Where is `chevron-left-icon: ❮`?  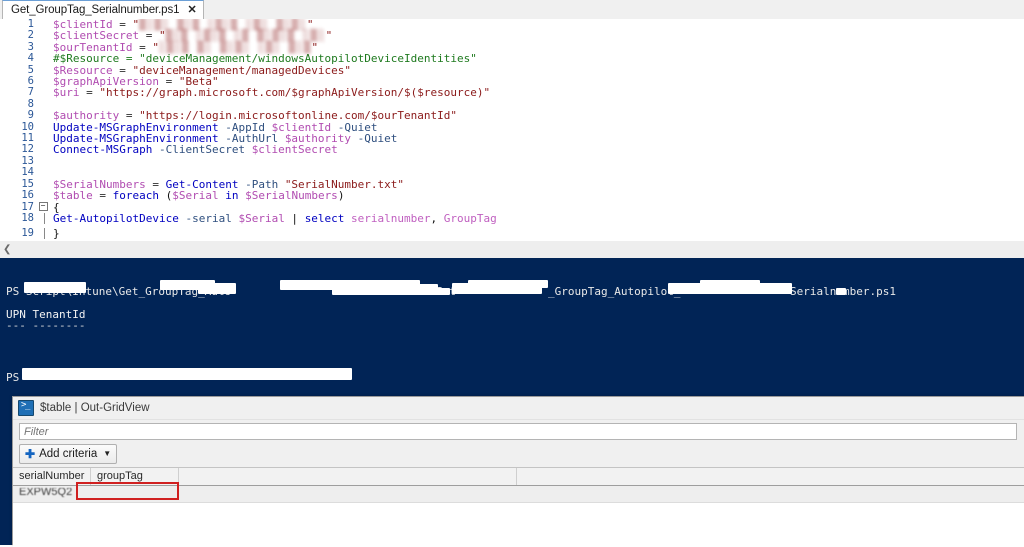 chevron-left-icon: ❮ is located at coordinates (7, 250).